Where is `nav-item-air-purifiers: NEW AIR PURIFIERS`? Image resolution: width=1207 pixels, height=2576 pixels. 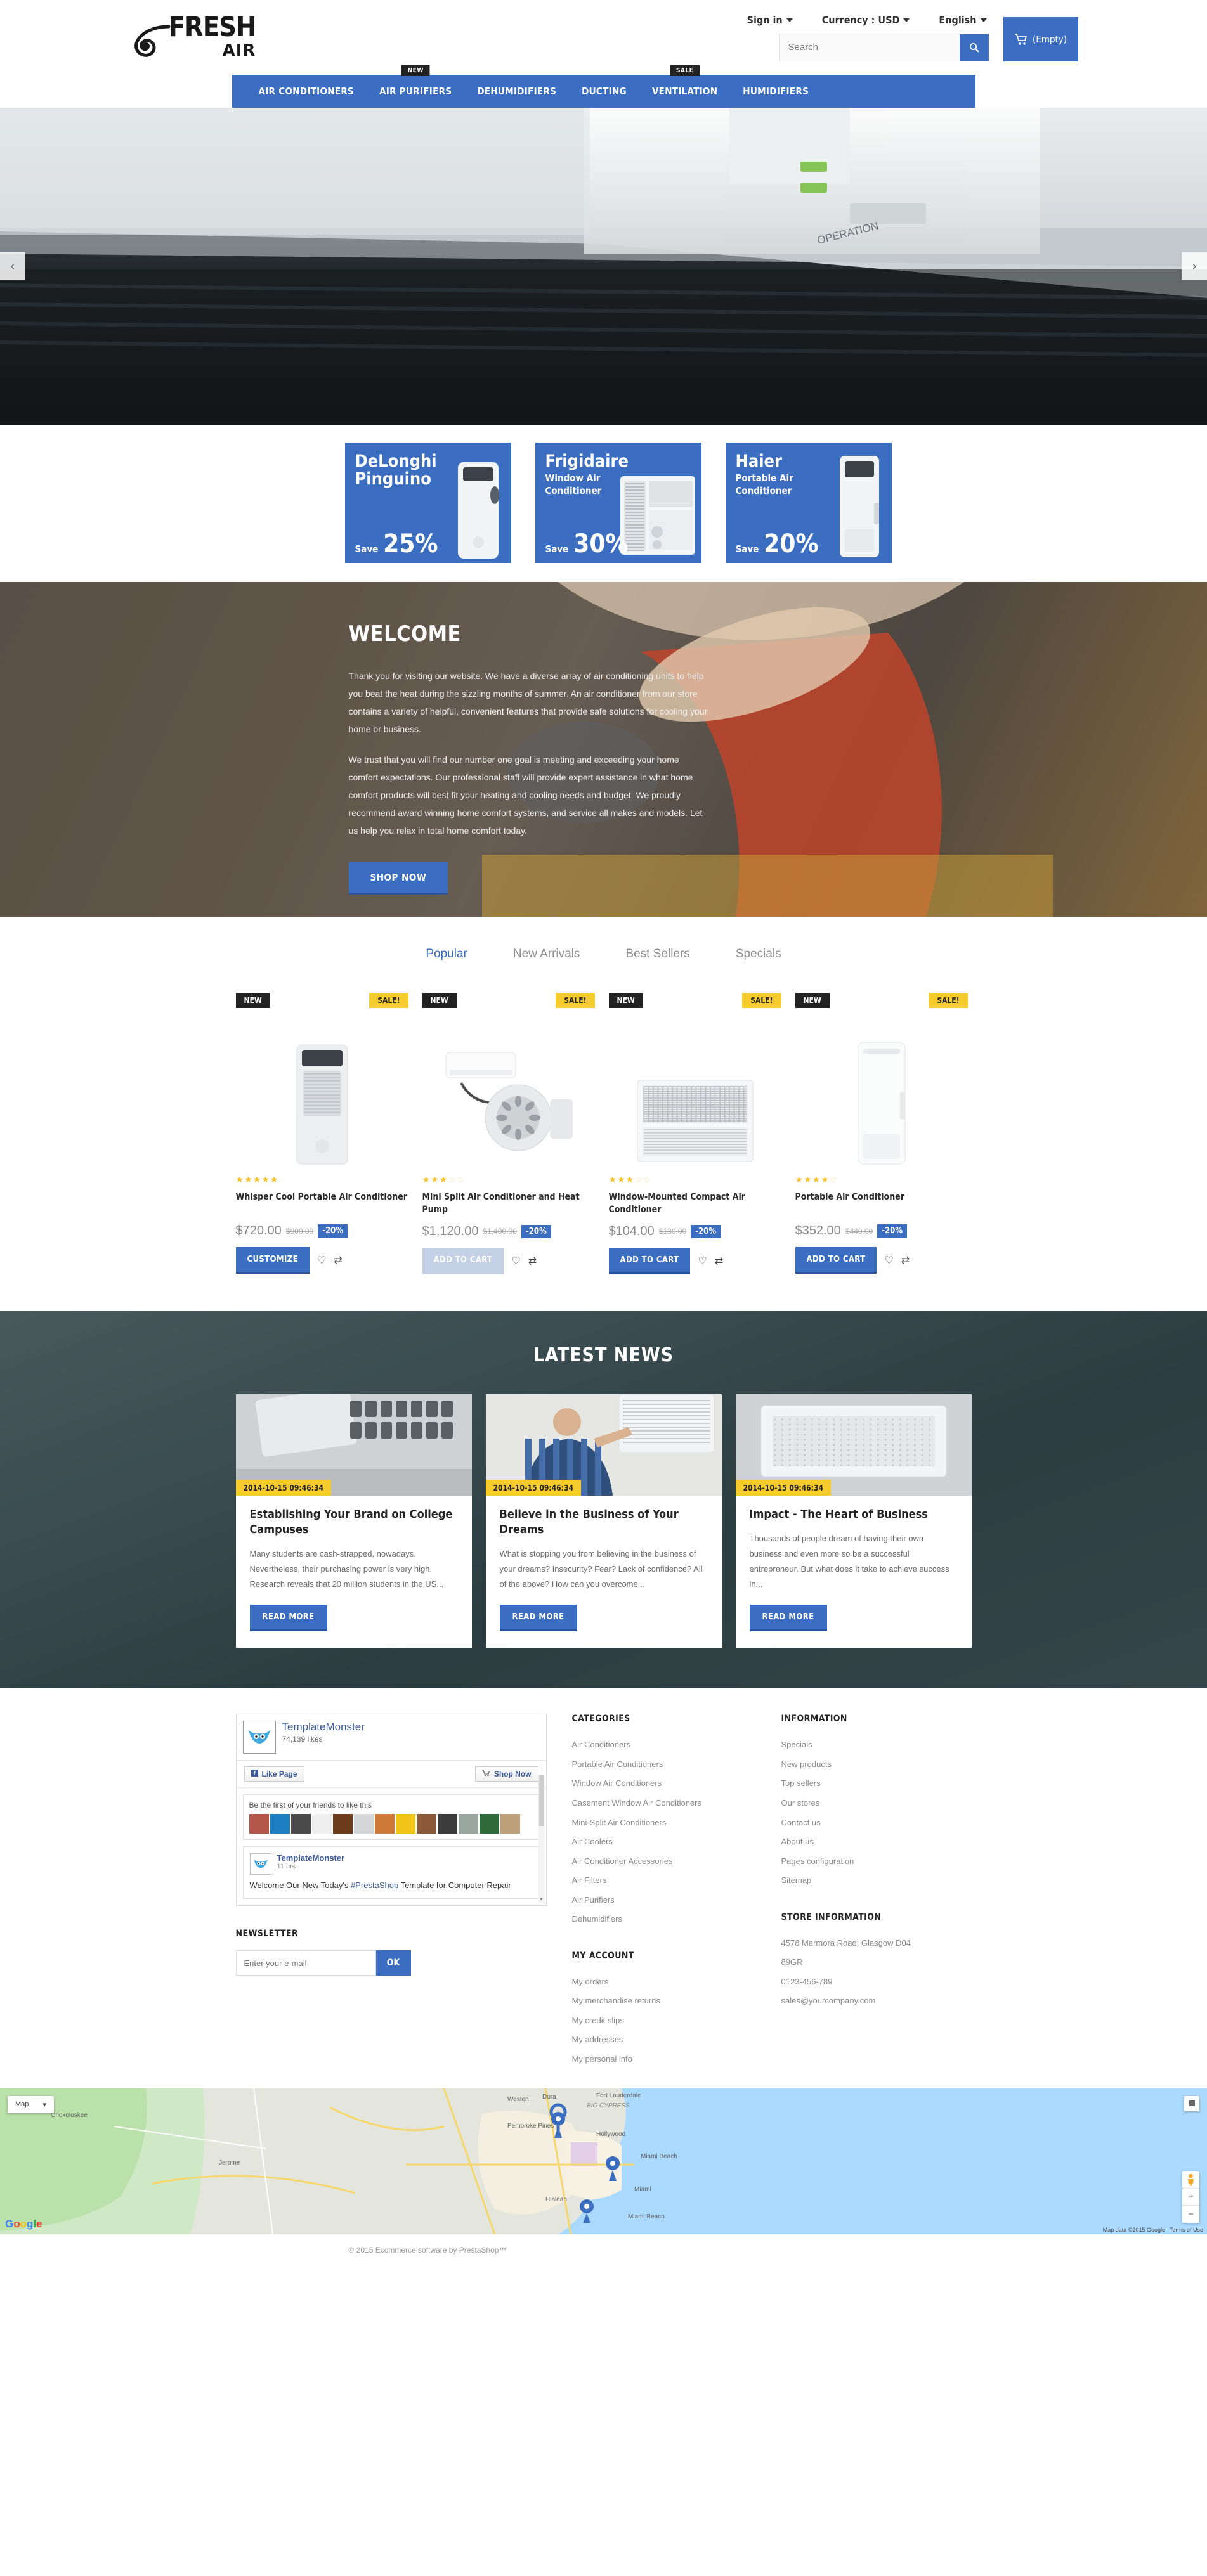
nav-item-air-purifiers: NEW AIR PURIFIERS is located at coordinates (415, 86).